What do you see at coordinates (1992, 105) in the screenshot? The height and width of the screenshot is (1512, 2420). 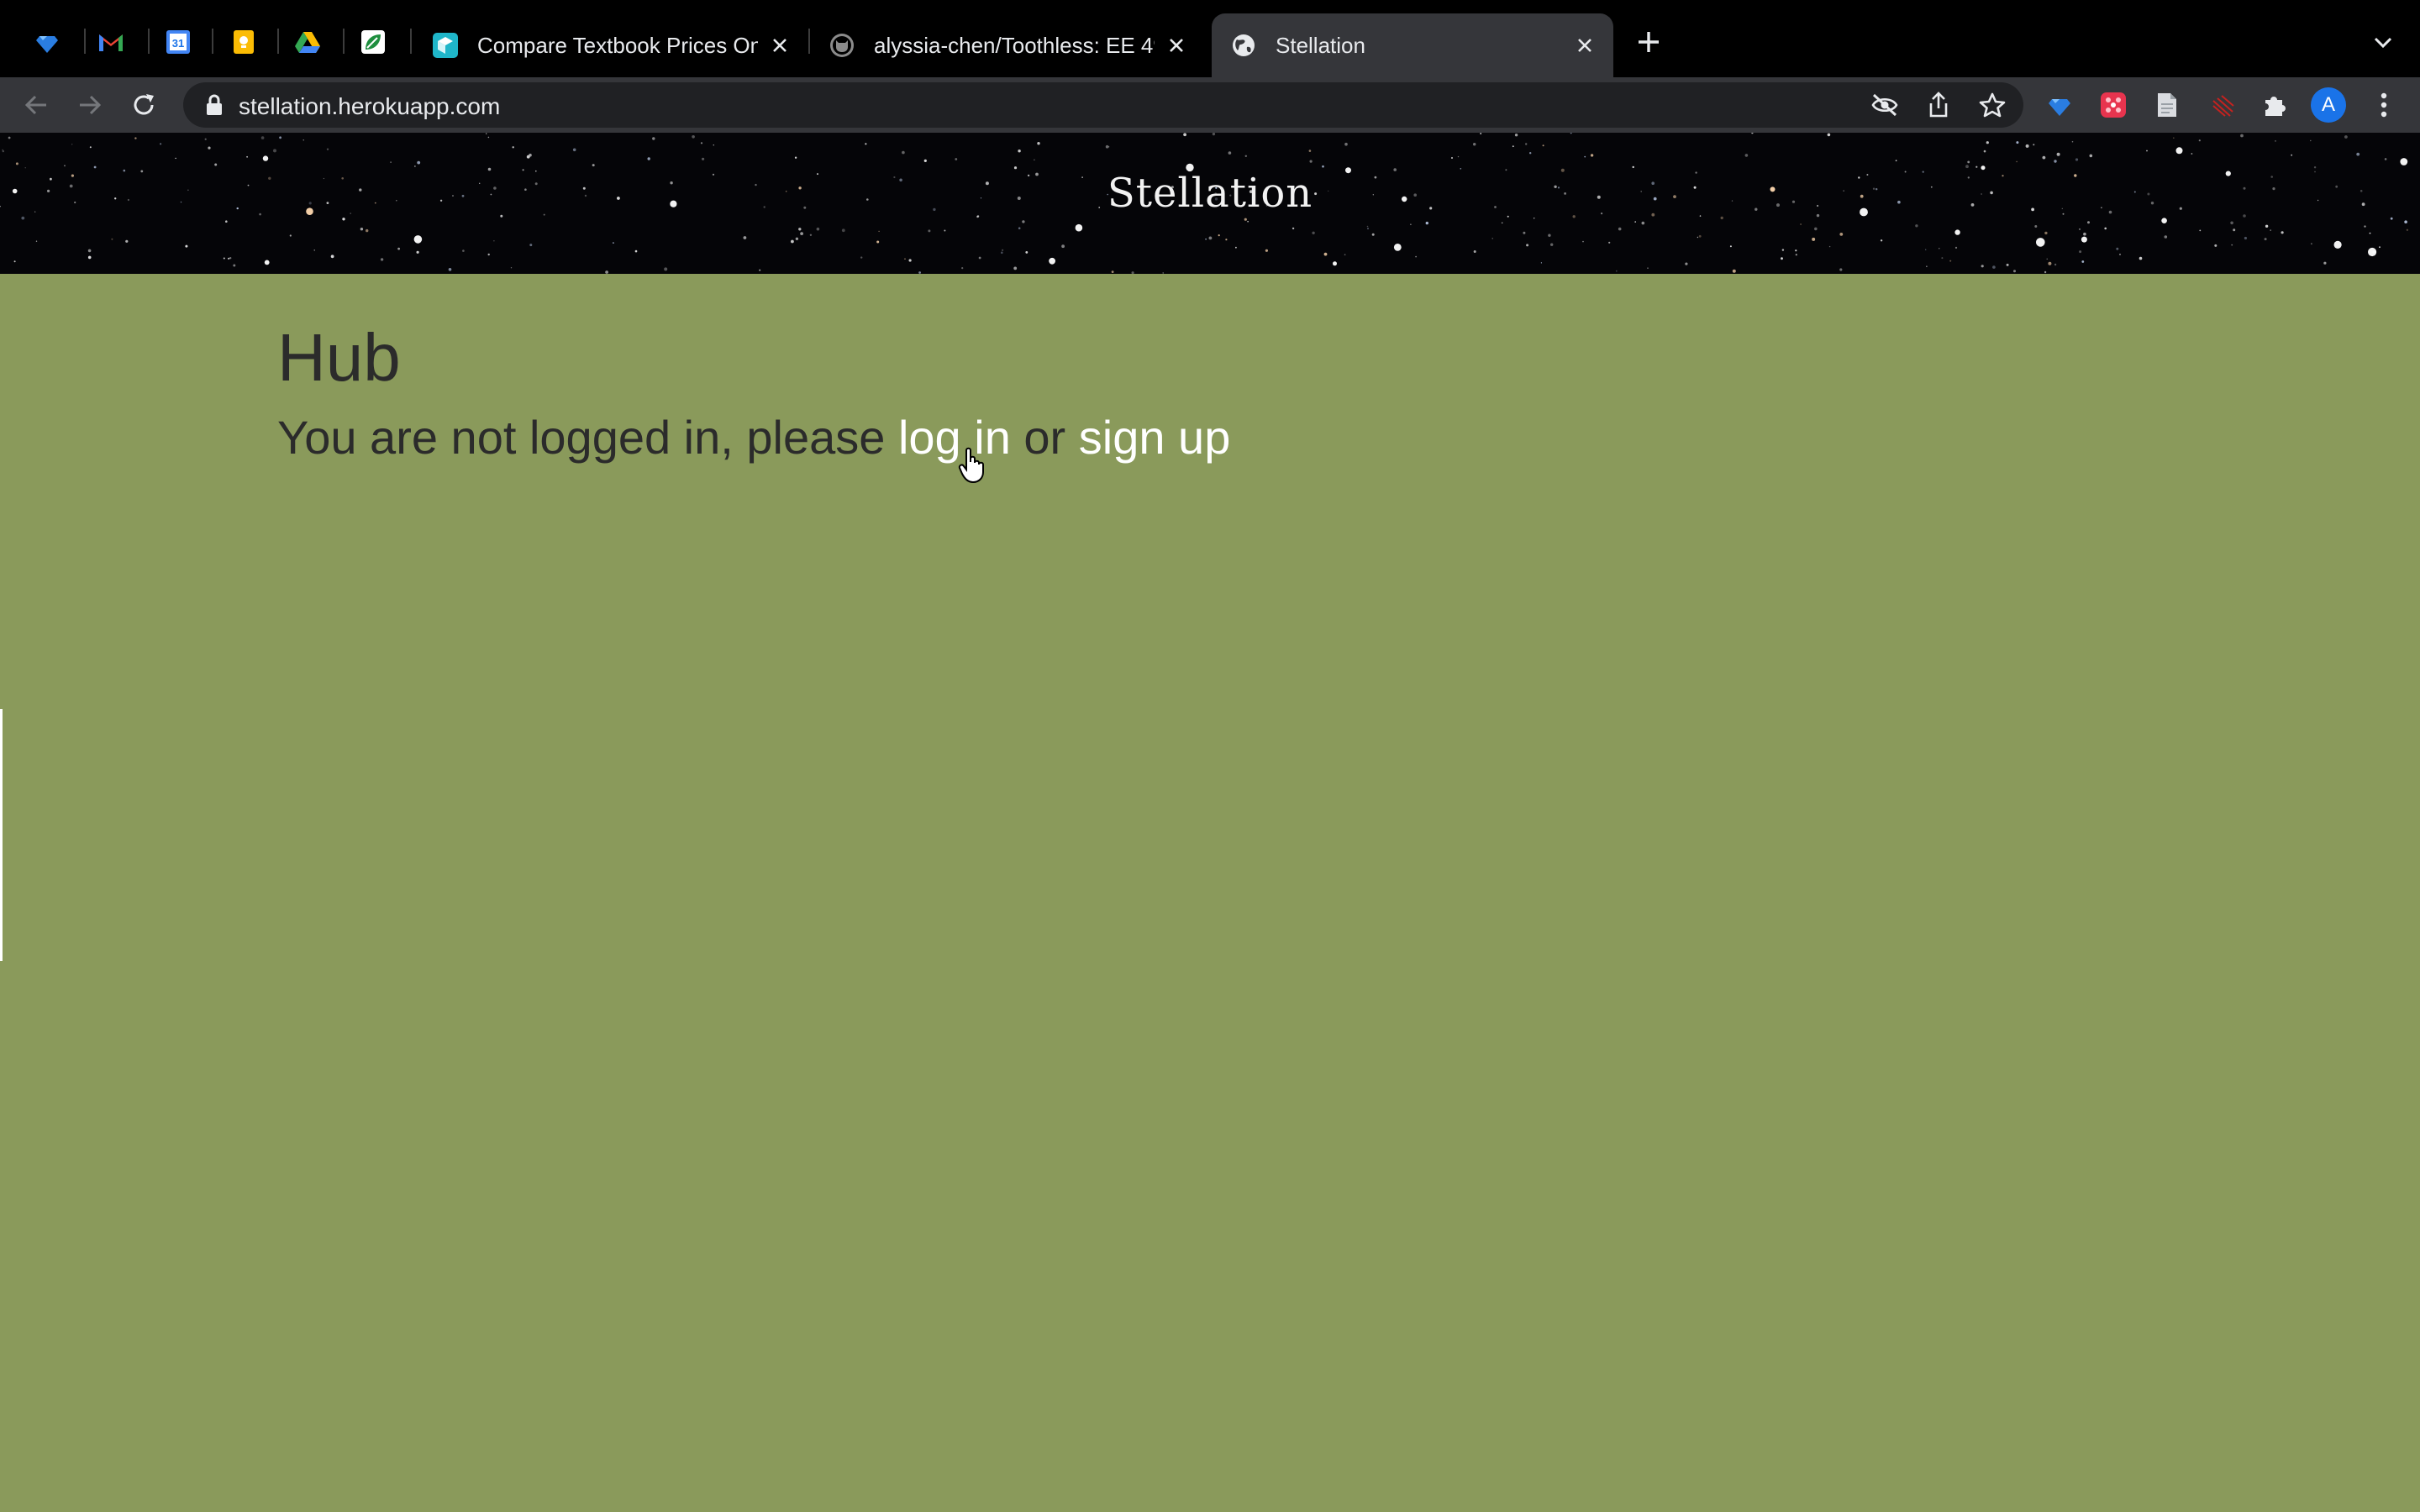 I see `bookmark-star-icon` at bounding box center [1992, 105].